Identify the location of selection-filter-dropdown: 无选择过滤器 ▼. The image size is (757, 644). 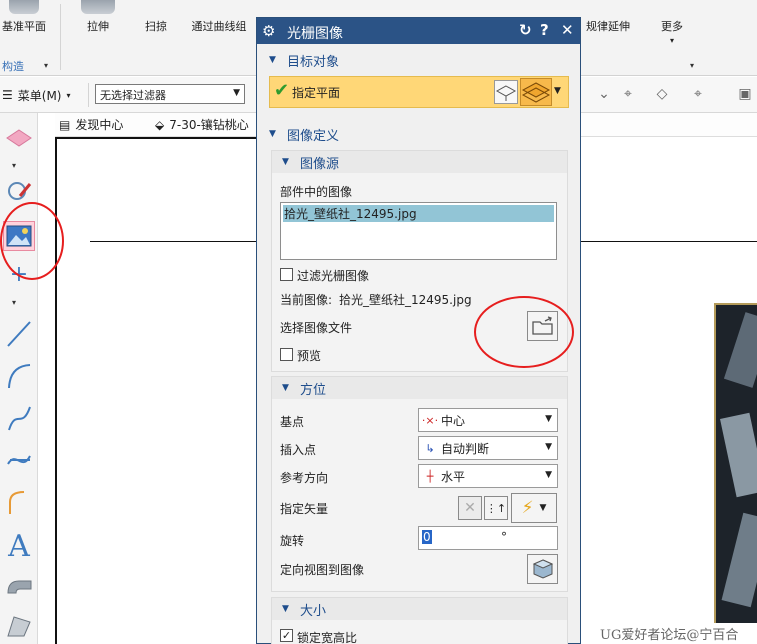
(170, 94).